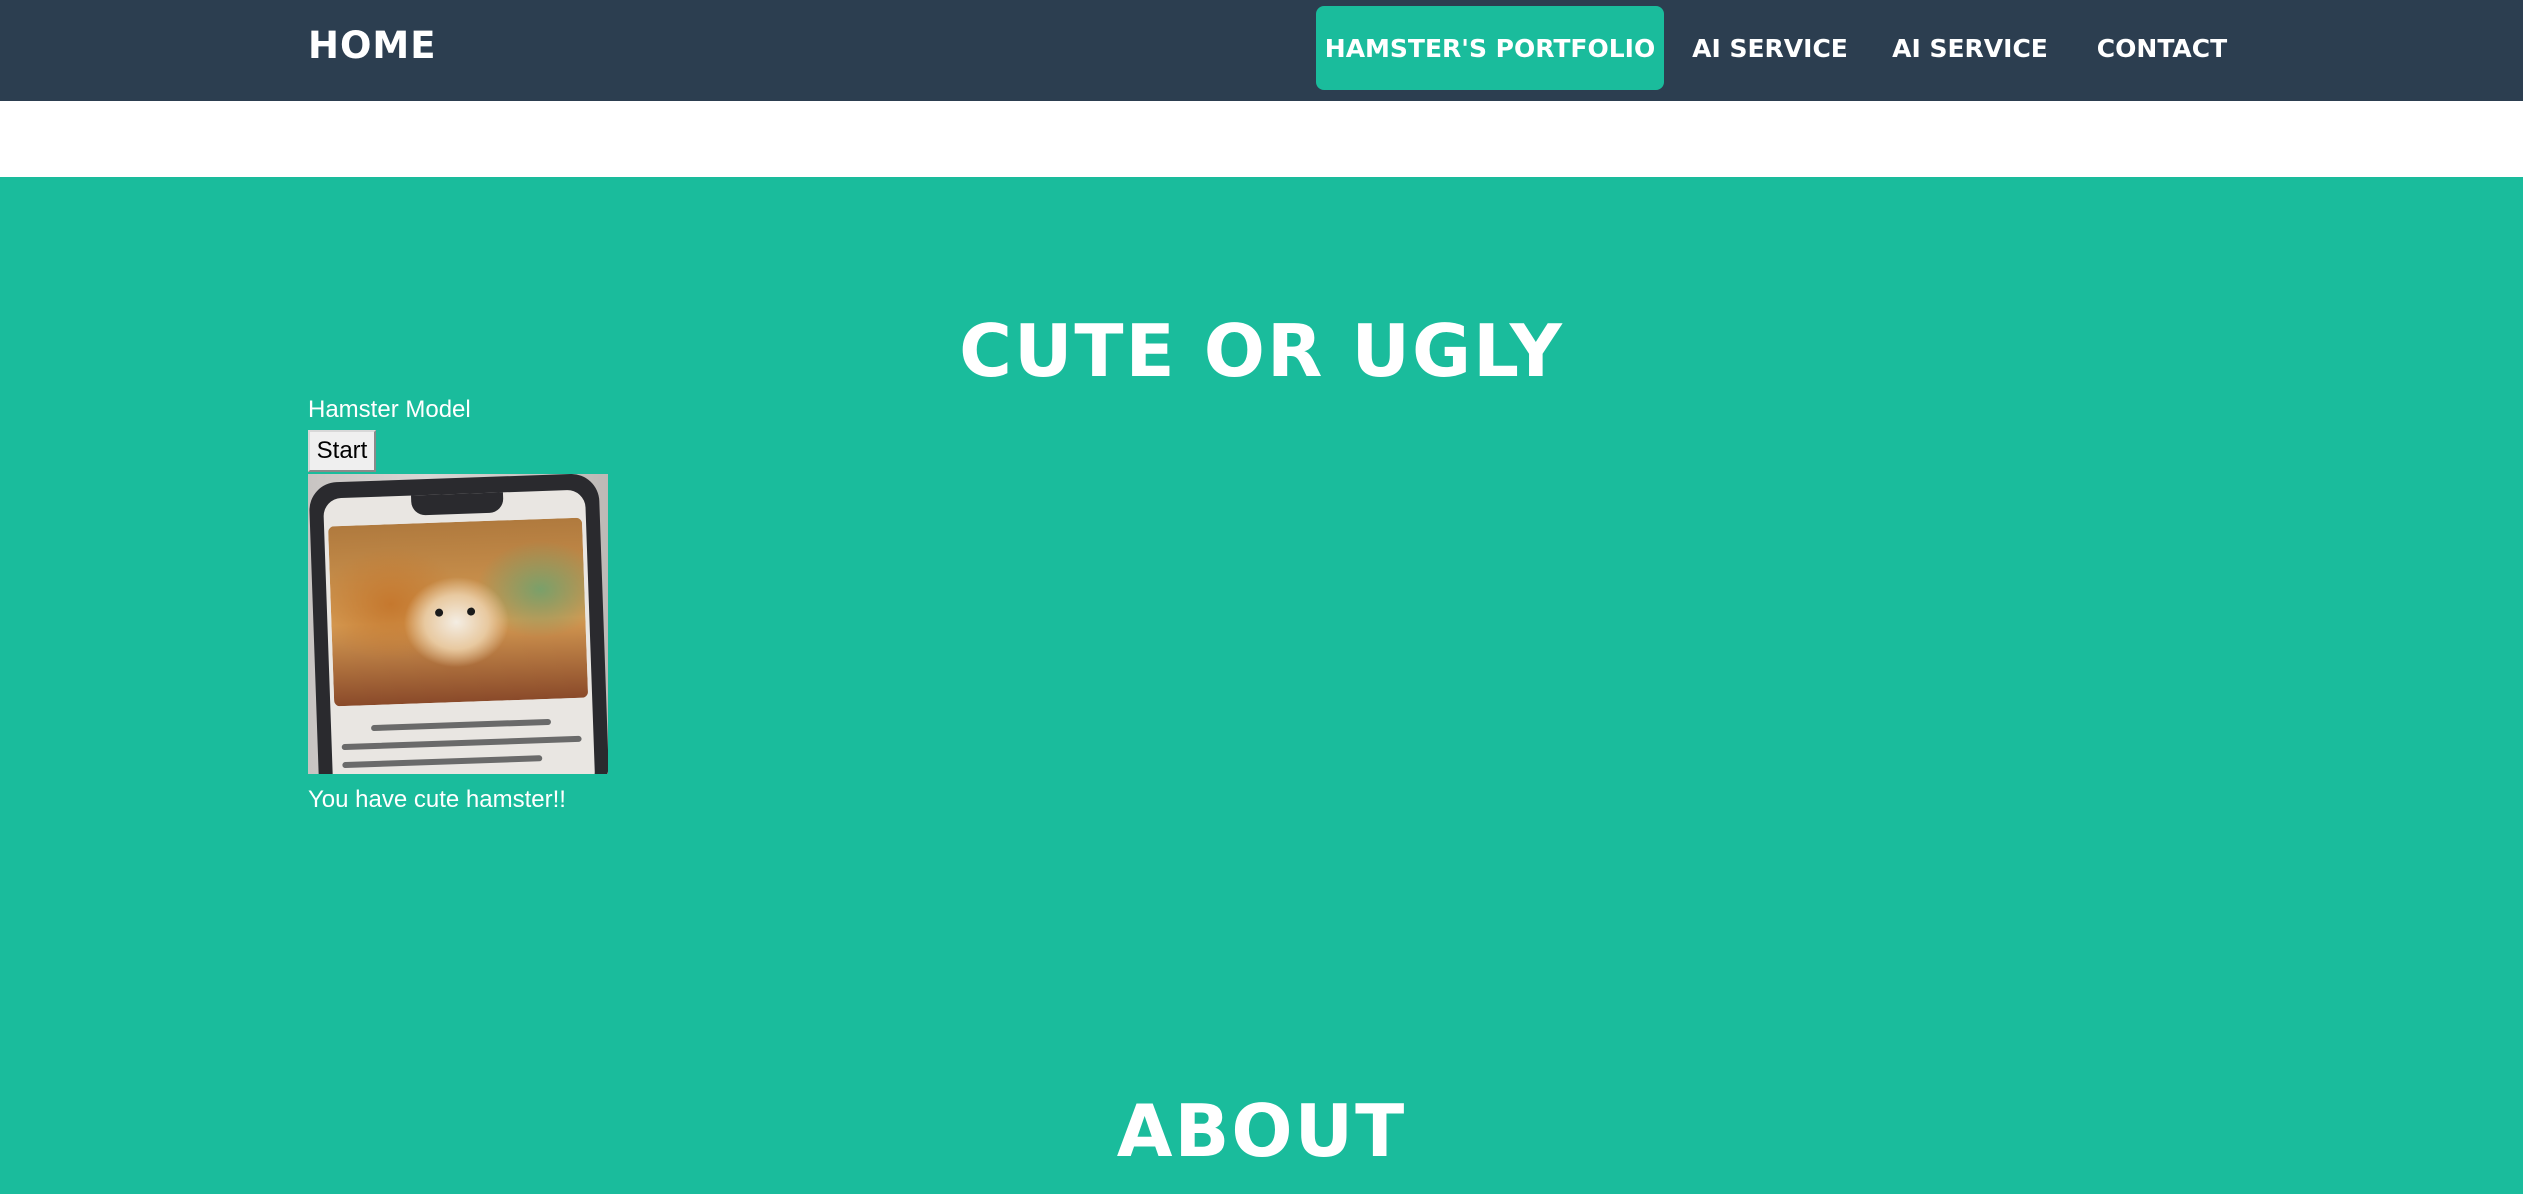 This screenshot has height=1194, width=2523. Describe the element at coordinates (1970, 48) in the screenshot. I see `nav-item-ai-service-2: AI SERVICE` at that location.